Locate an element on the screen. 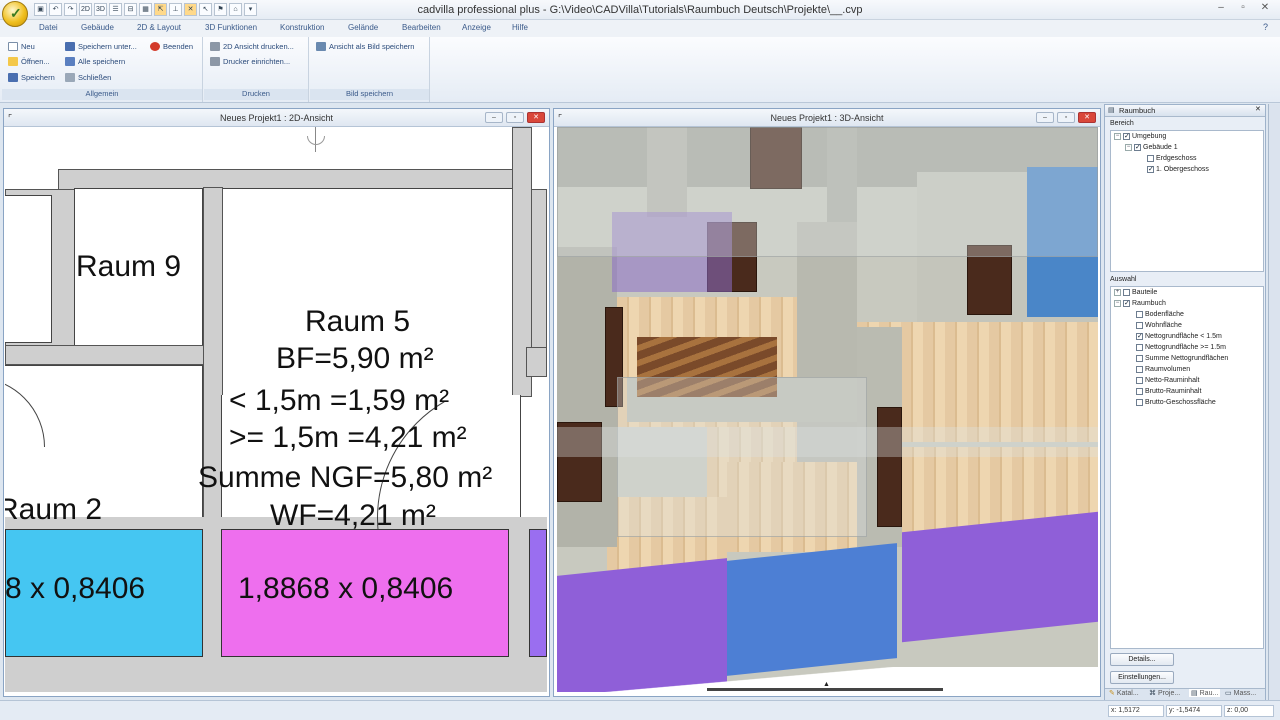  3d-scroll-indicator is located at coordinates (825, 689).